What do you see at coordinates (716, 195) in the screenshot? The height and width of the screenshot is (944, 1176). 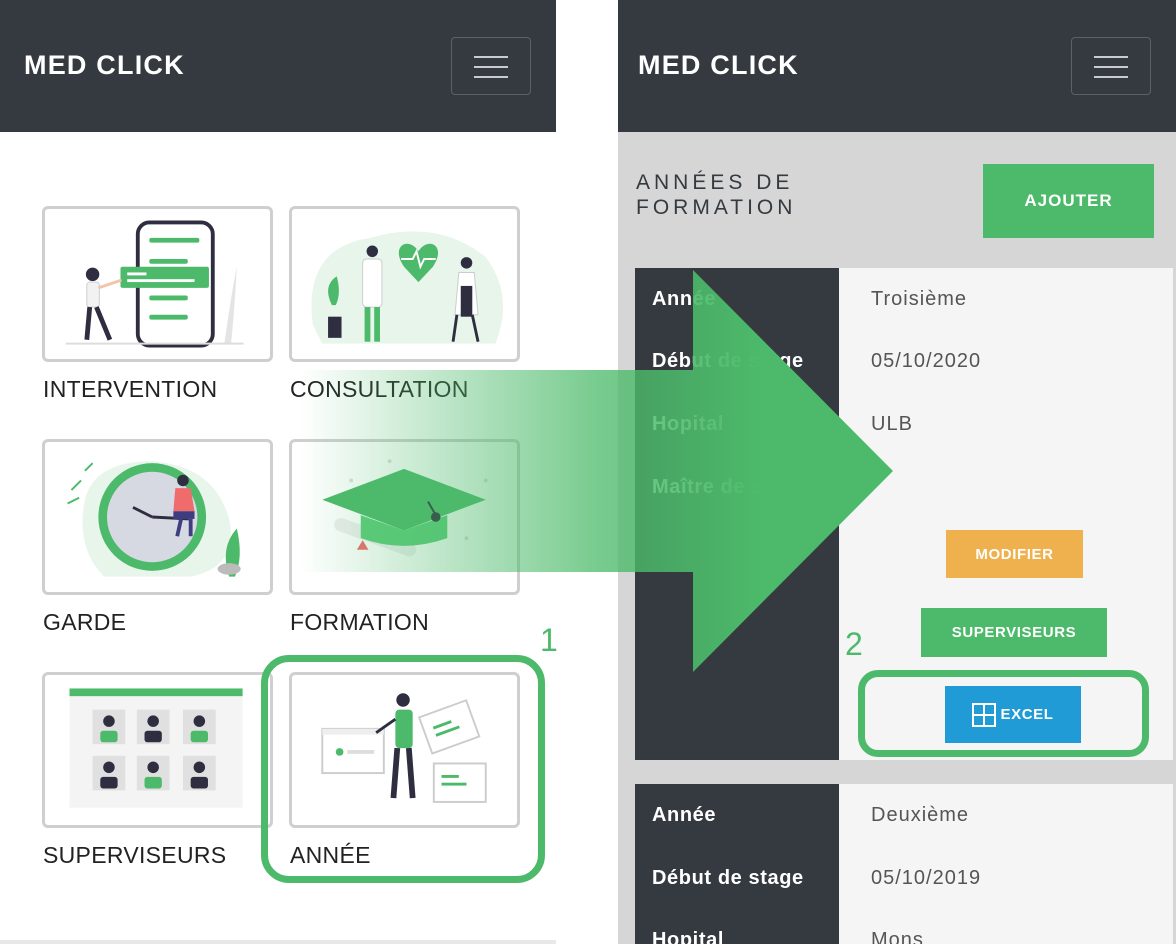 I see `page-title: ANNÉES DE FORMATION` at bounding box center [716, 195].